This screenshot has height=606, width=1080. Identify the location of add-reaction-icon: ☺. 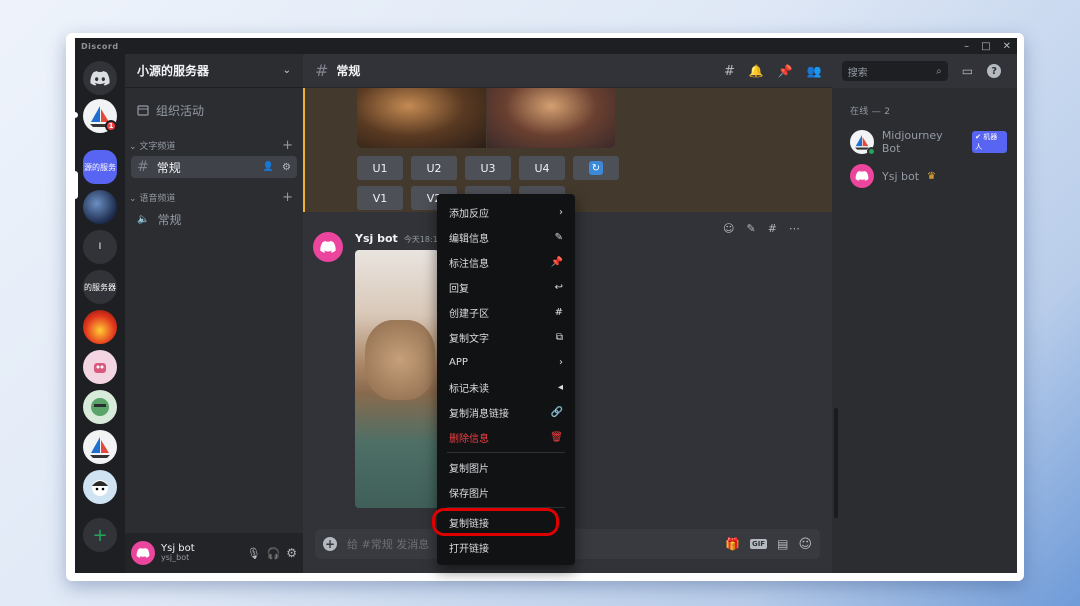
(728, 228).